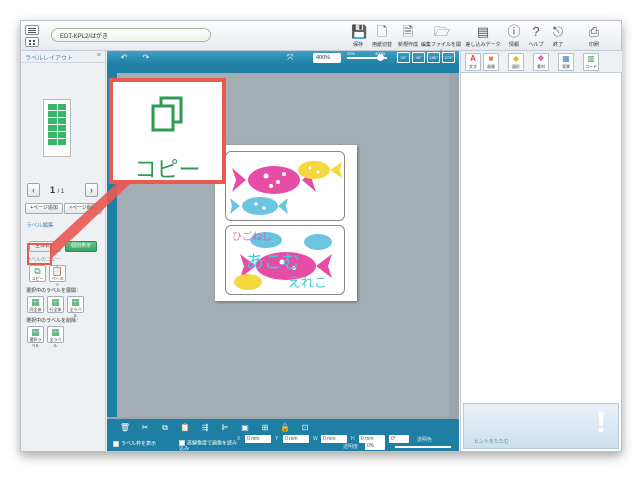 This screenshot has width=642, height=491. I want to click on paste-button: 📋 ペースト, so click(57, 276).